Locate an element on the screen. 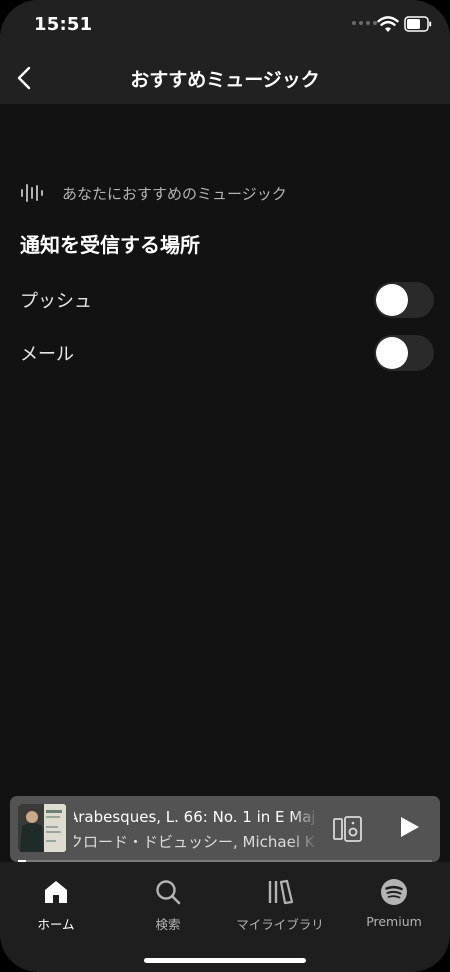 This screenshot has width=450, height=972. track-title: Arabesques, L. 66: No. 1 in E Major is located at coordinates (194, 817).